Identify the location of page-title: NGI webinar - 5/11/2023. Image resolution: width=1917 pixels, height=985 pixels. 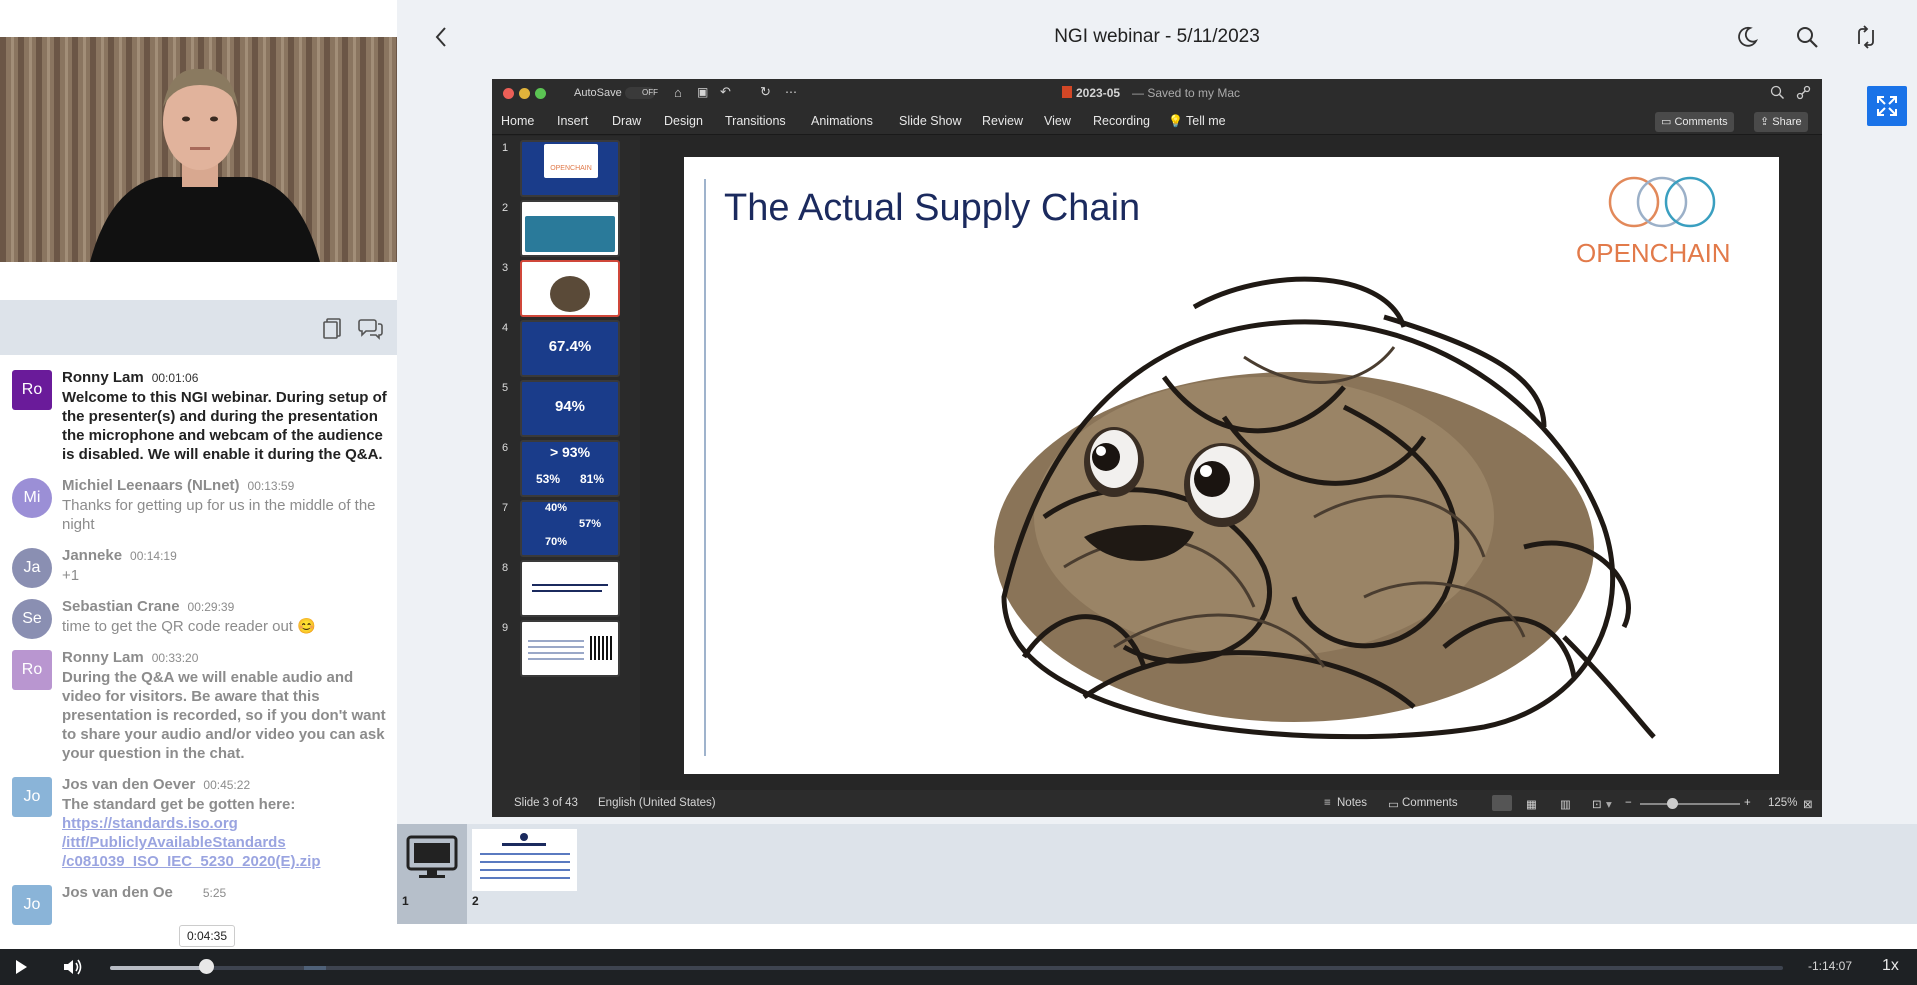
(1157, 36).